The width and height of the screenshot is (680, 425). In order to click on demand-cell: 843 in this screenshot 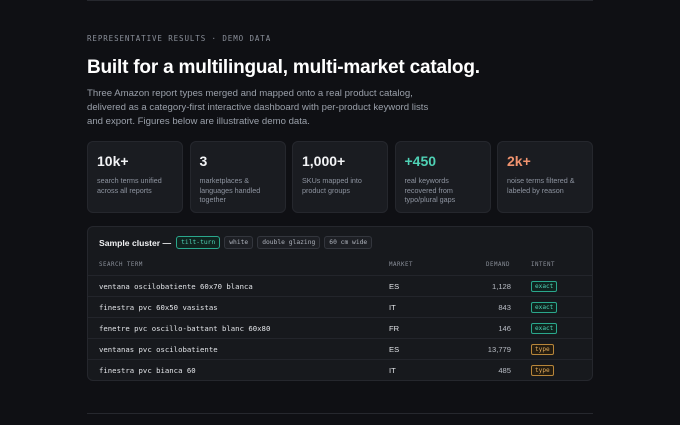, I will do `click(504, 307)`.